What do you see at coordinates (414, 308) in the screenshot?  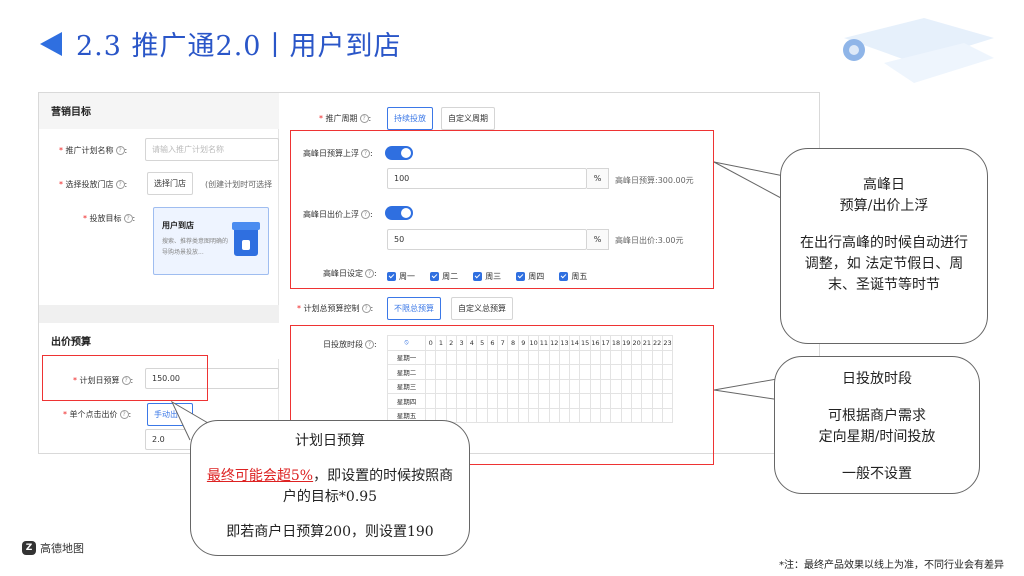 I see `unlimited-budget-button: 不限总预算` at bounding box center [414, 308].